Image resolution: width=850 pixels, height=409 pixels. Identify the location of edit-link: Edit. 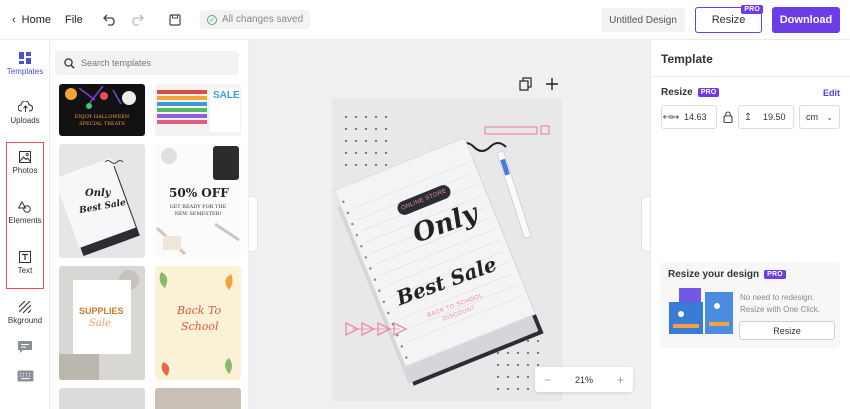
(831, 93).